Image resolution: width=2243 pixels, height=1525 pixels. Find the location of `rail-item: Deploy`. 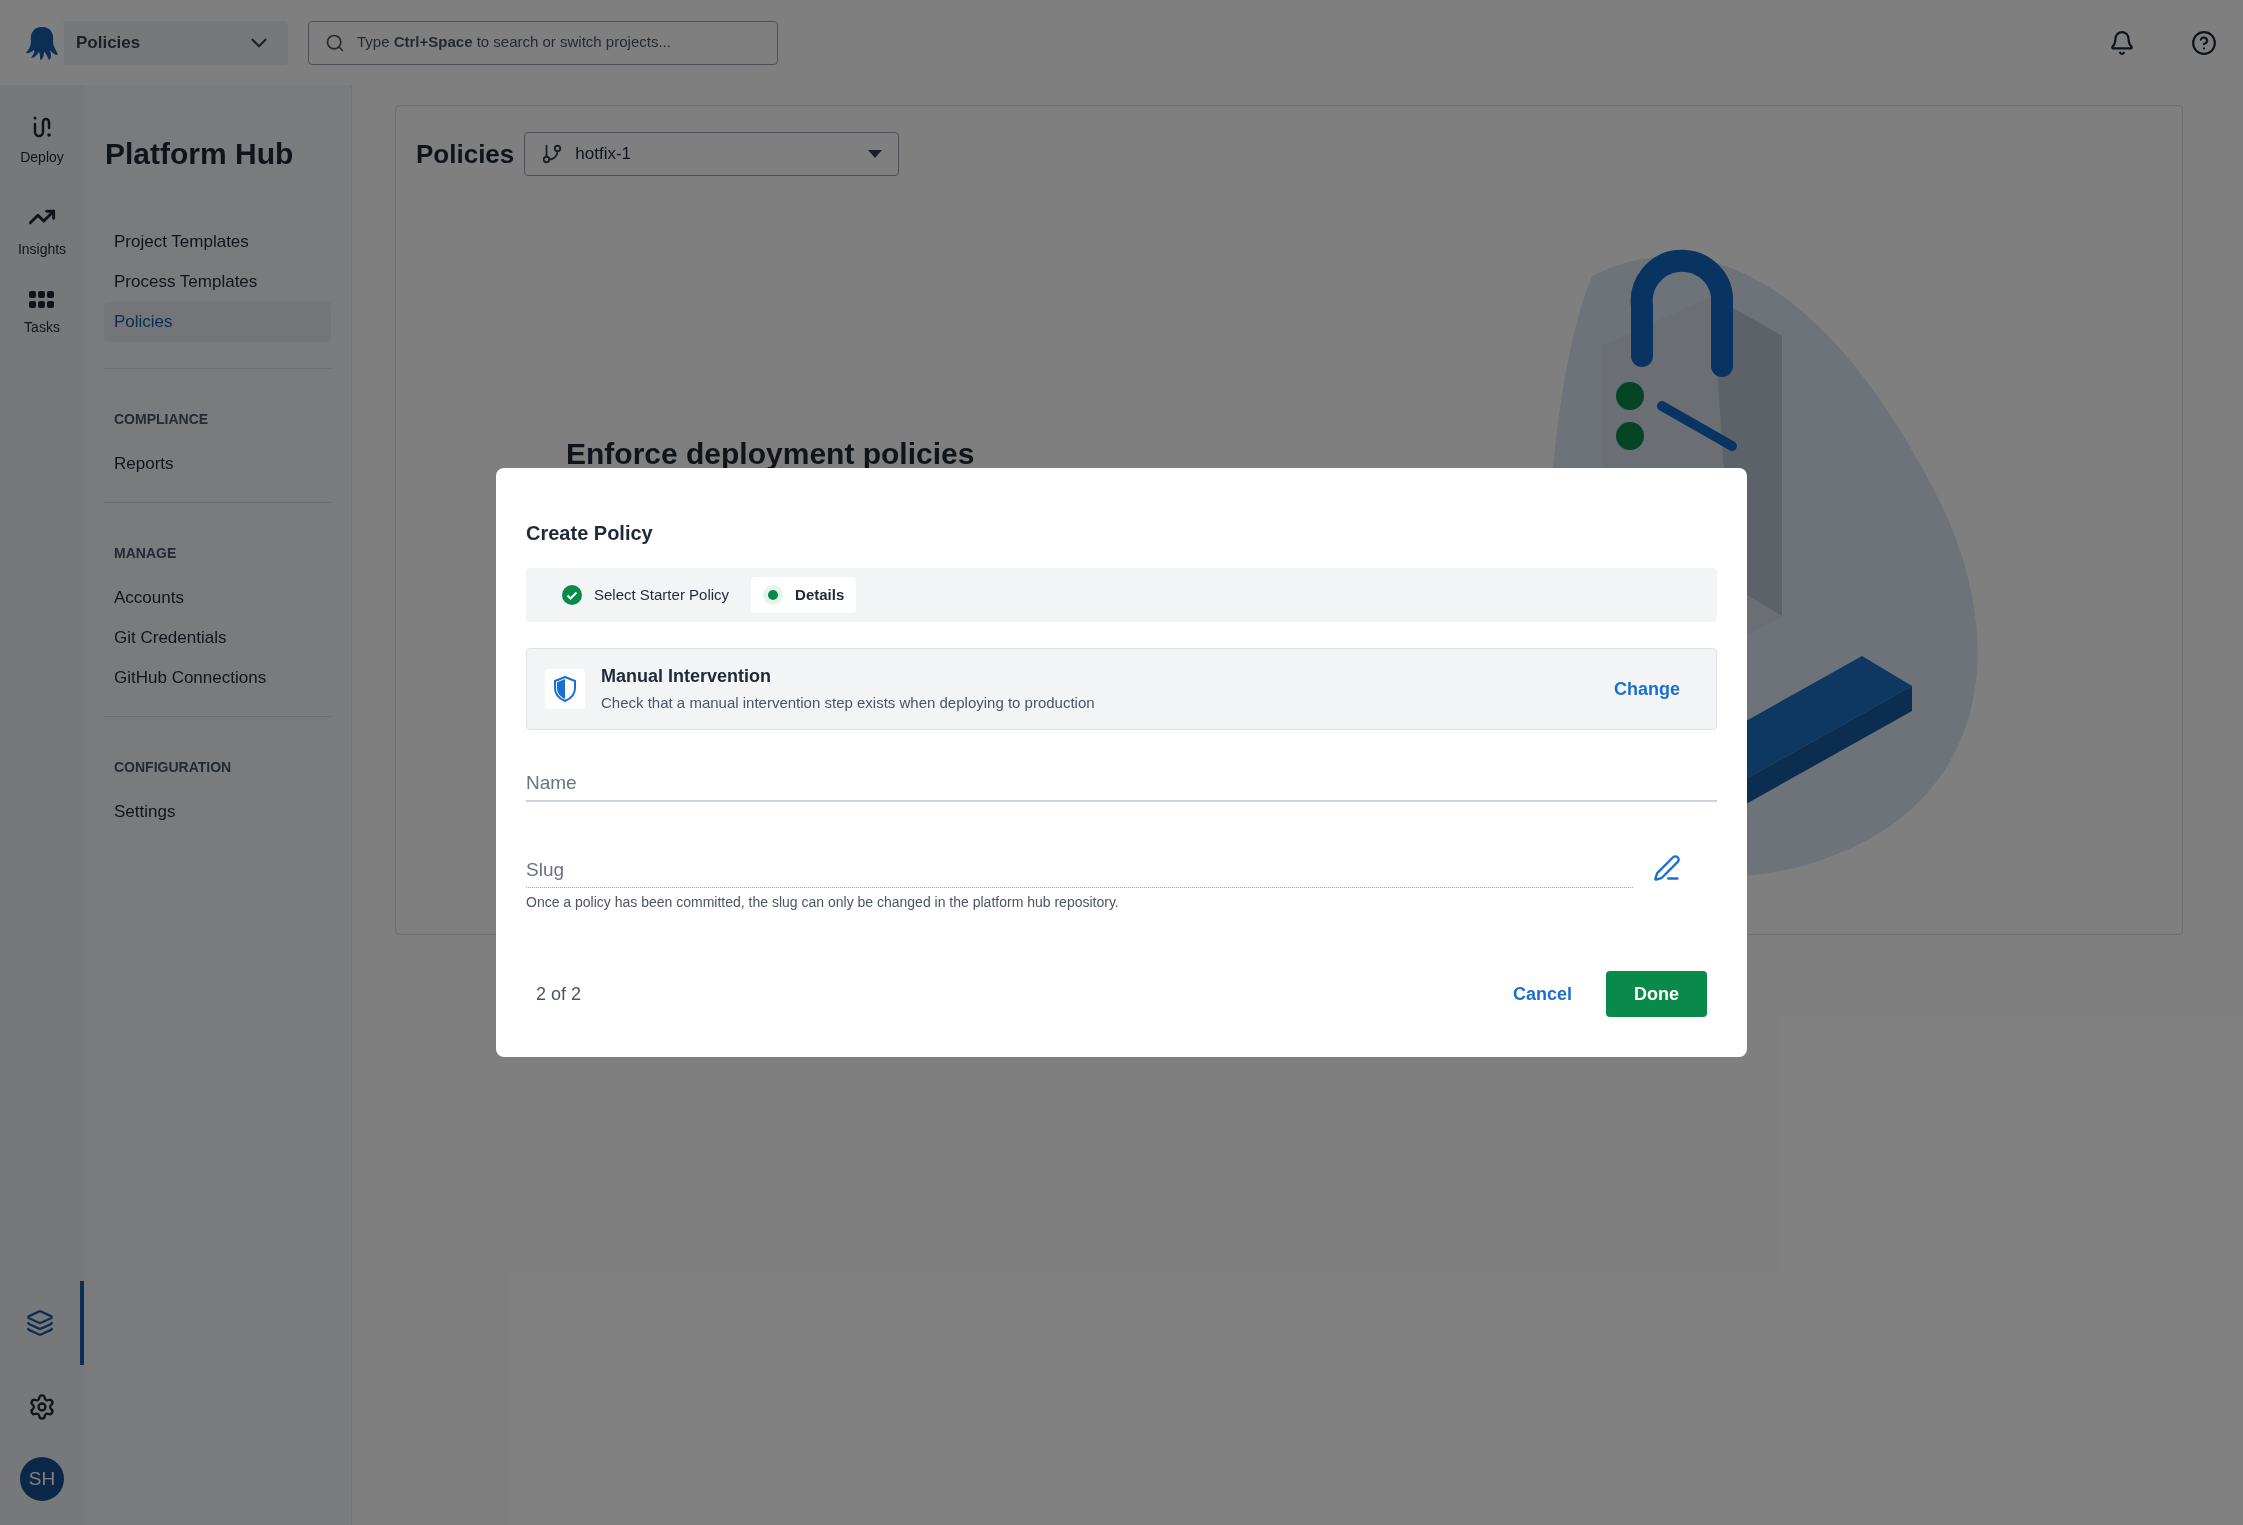

rail-item: Deploy is located at coordinates (42, 145).